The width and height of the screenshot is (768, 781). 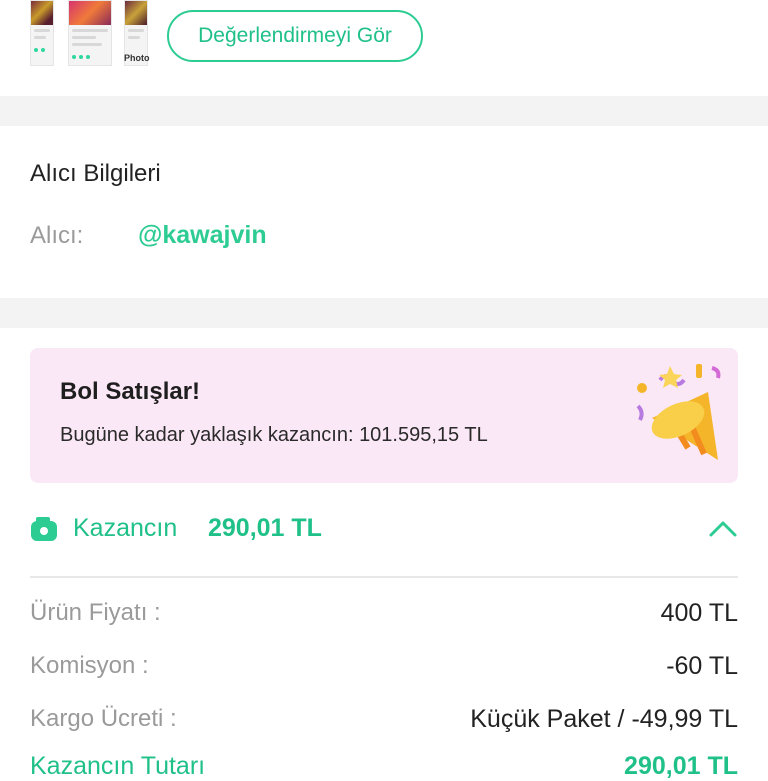 I want to click on buyer-handle-link: @kawajvin, so click(x=202, y=235).